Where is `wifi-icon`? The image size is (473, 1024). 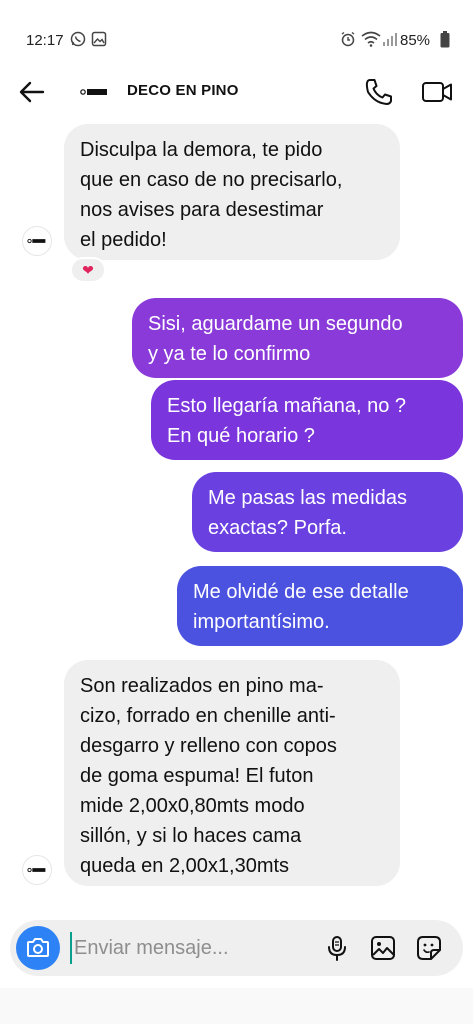
wifi-icon is located at coordinates (371, 39).